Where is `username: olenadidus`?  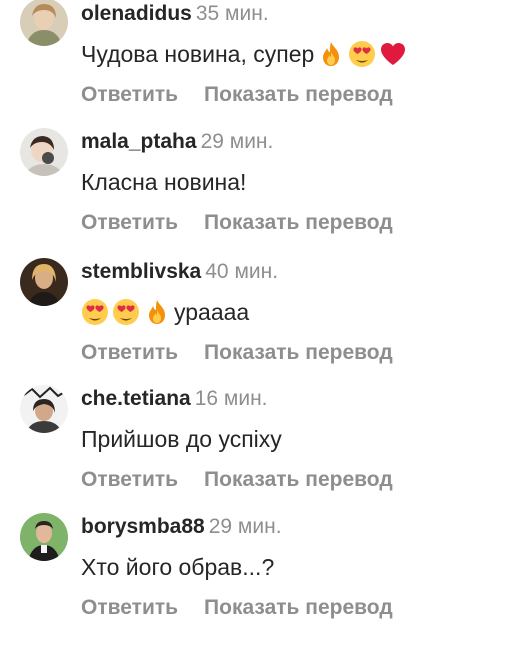
username: olenadidus is located at coordinates (136, 13).